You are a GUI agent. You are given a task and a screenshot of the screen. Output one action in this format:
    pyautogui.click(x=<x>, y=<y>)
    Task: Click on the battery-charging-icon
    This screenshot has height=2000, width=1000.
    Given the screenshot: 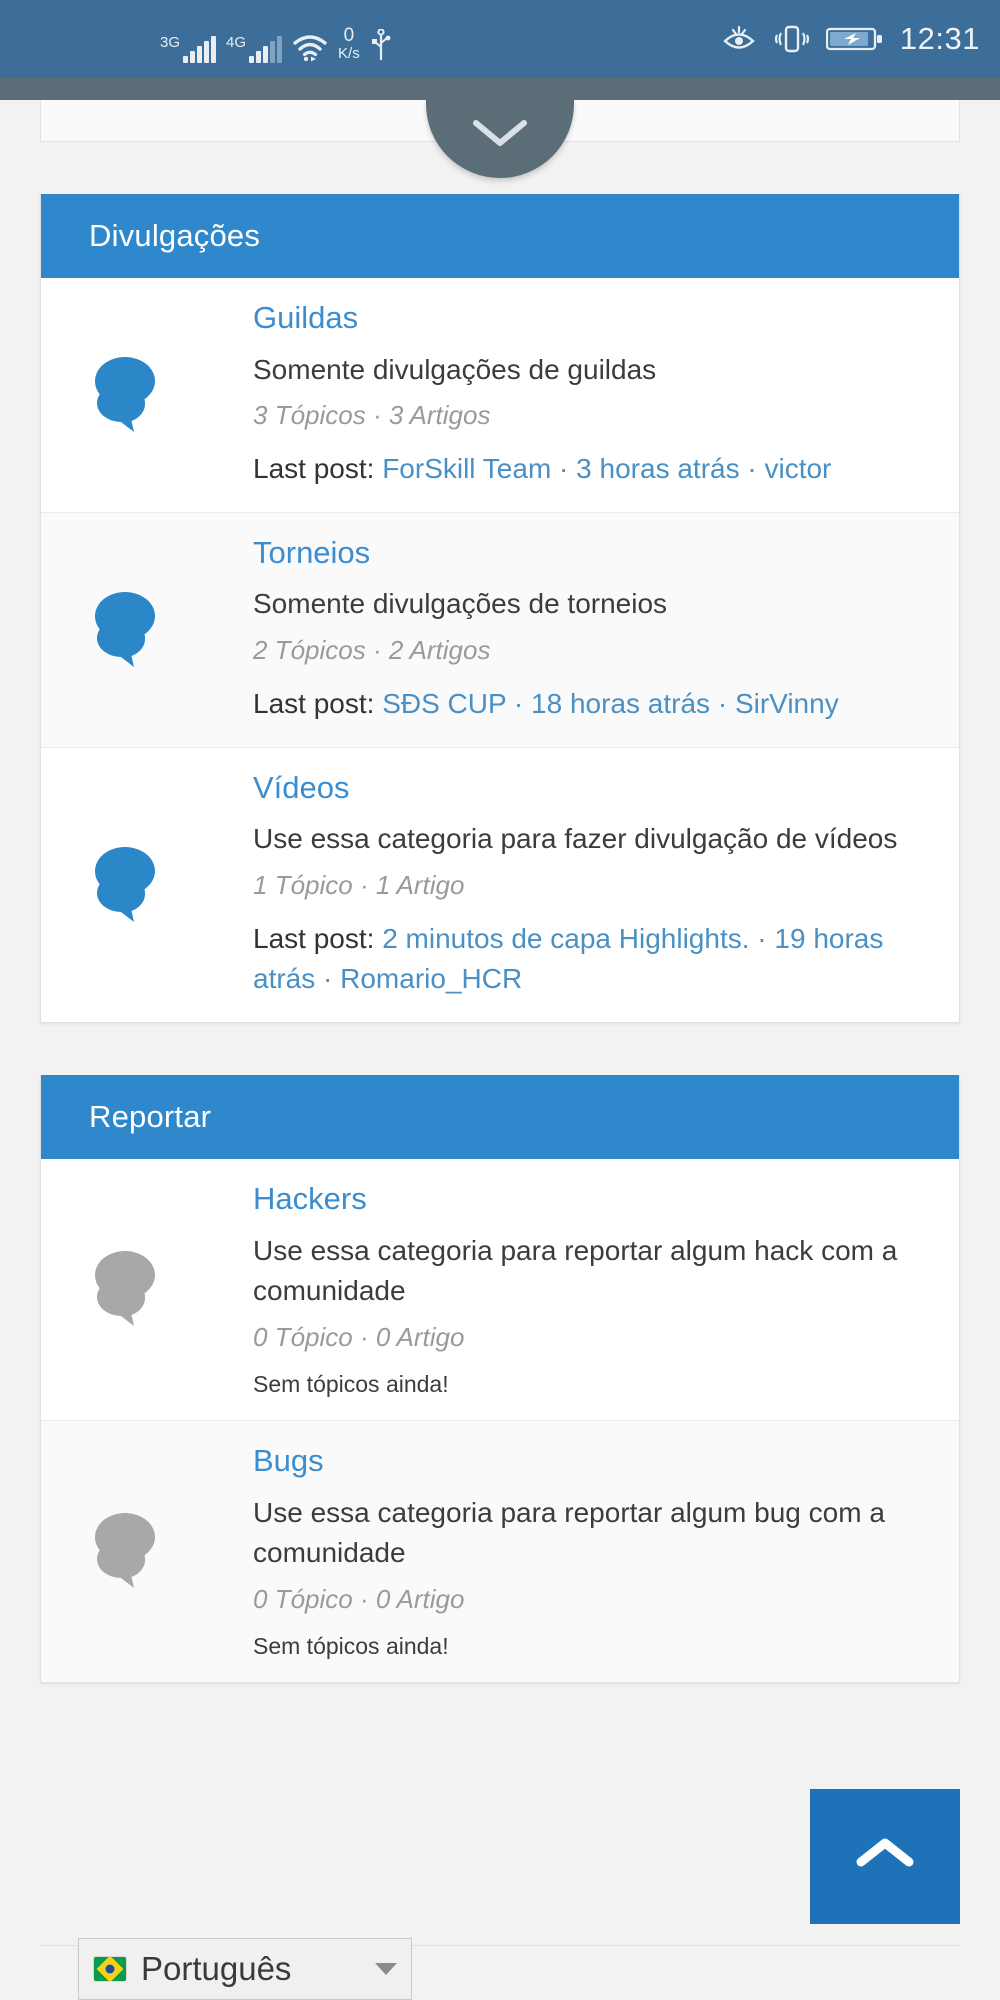 What is the action you would take?
    pyautogui.click(x=854, y=39)
    